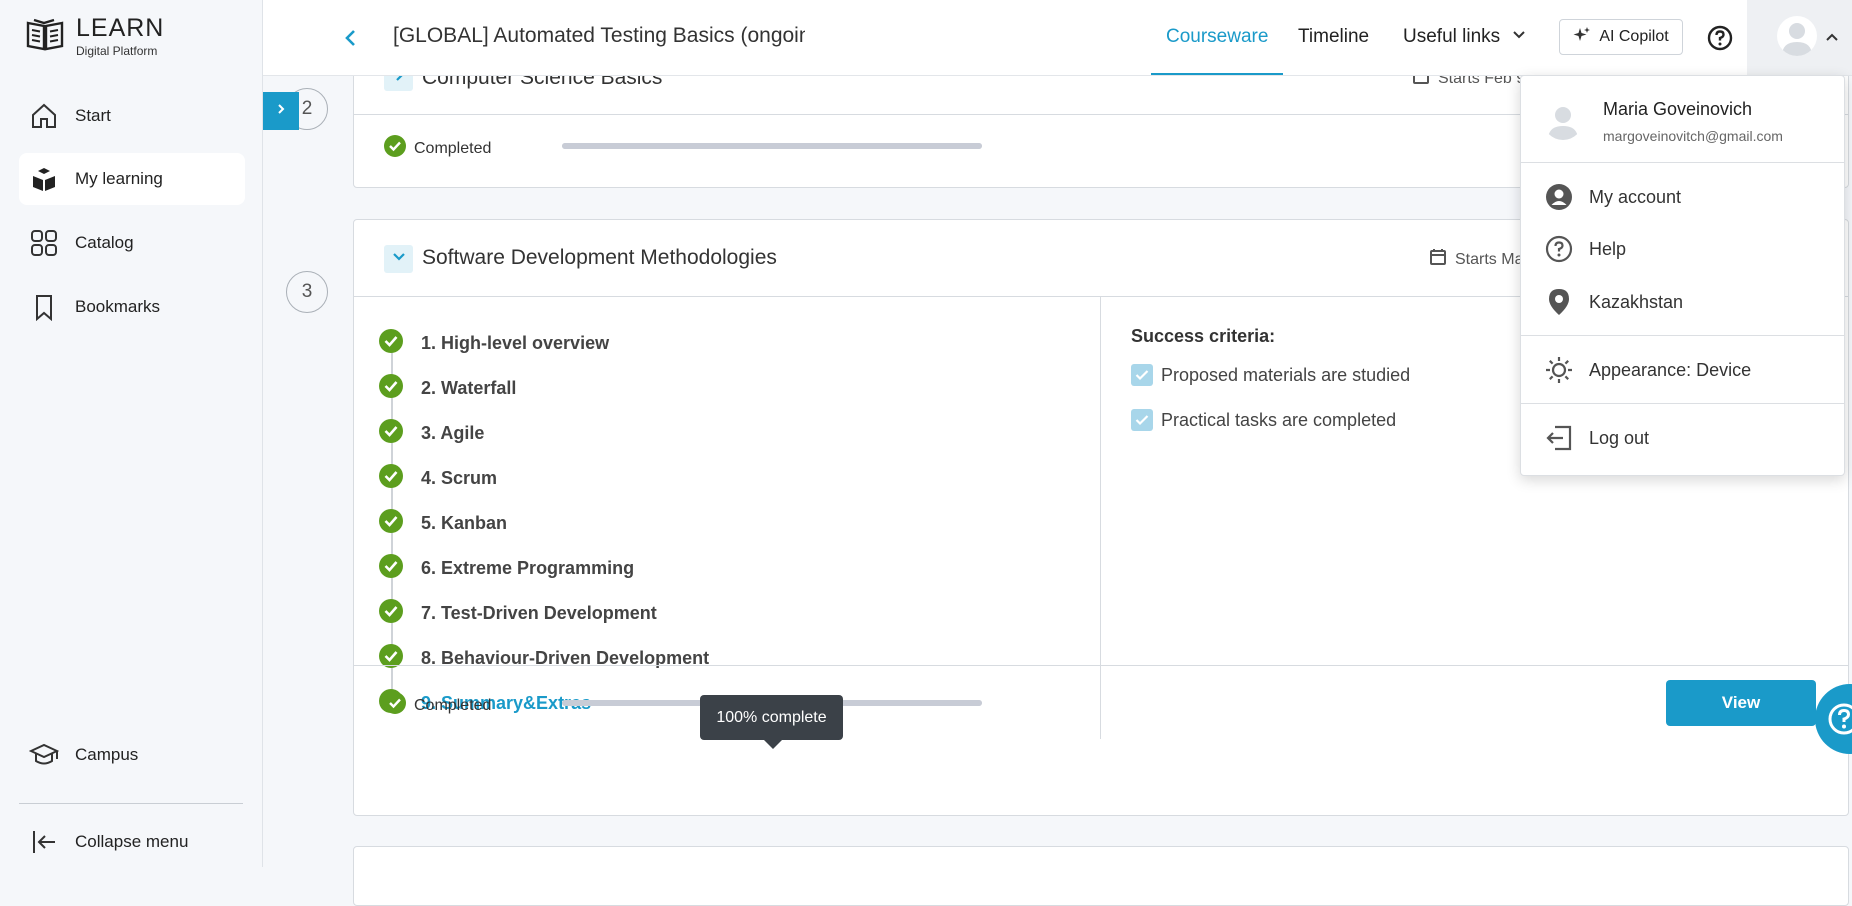 The width and height of the screenshot is (1852, 906). Describe the element at coordinates (1634, 36) in the screenshot. I see `ai-copilot-label: AI Copilot` at that location.